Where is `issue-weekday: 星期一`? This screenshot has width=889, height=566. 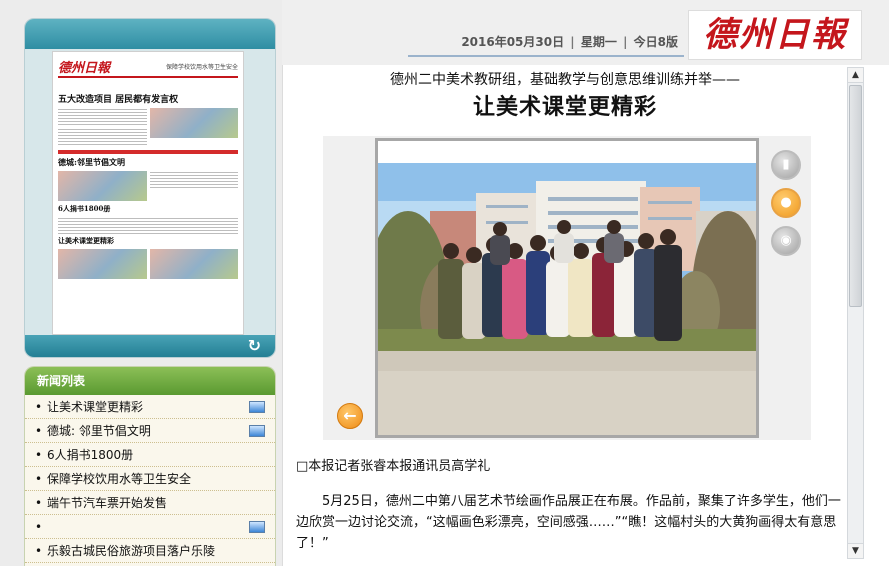
issue-weekday: 星期一 is located at coordinates (598, 42).